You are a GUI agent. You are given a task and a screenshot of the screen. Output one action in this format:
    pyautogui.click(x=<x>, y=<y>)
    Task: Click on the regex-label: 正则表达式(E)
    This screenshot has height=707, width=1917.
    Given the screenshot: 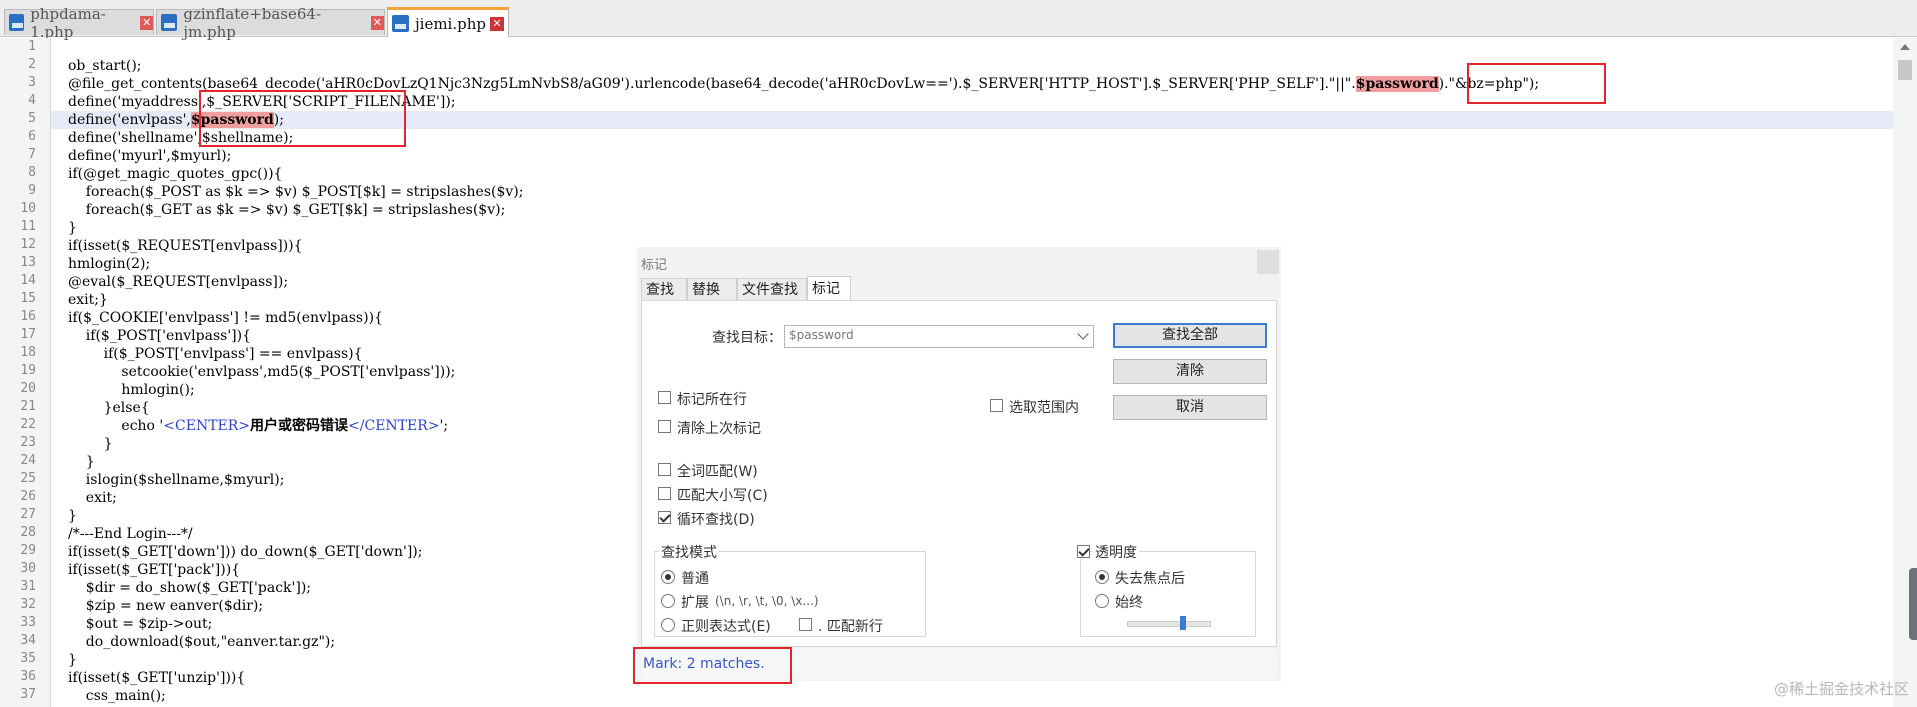 What is the action you would take?
    pyautogui.click(x=726, y=627)
    